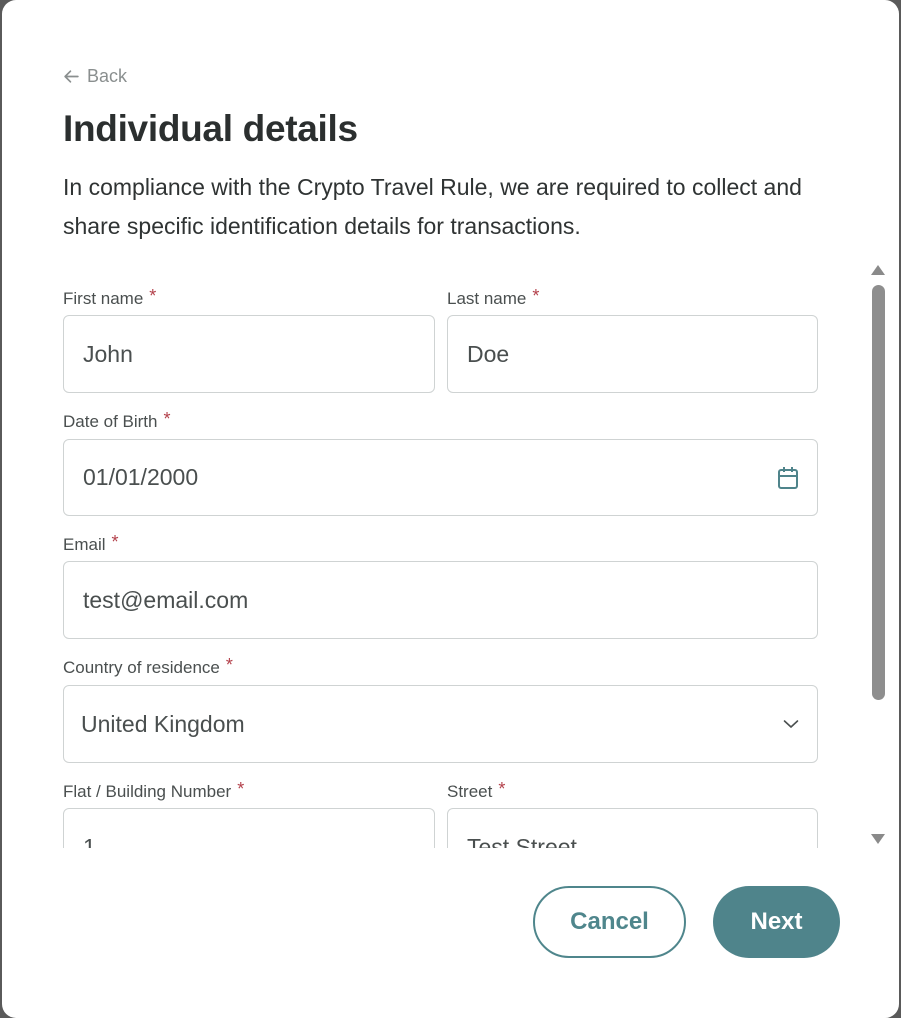  Describe the element at coordinates (84, 544) in the screenshot. I see `email-label-text: Email` at that location.